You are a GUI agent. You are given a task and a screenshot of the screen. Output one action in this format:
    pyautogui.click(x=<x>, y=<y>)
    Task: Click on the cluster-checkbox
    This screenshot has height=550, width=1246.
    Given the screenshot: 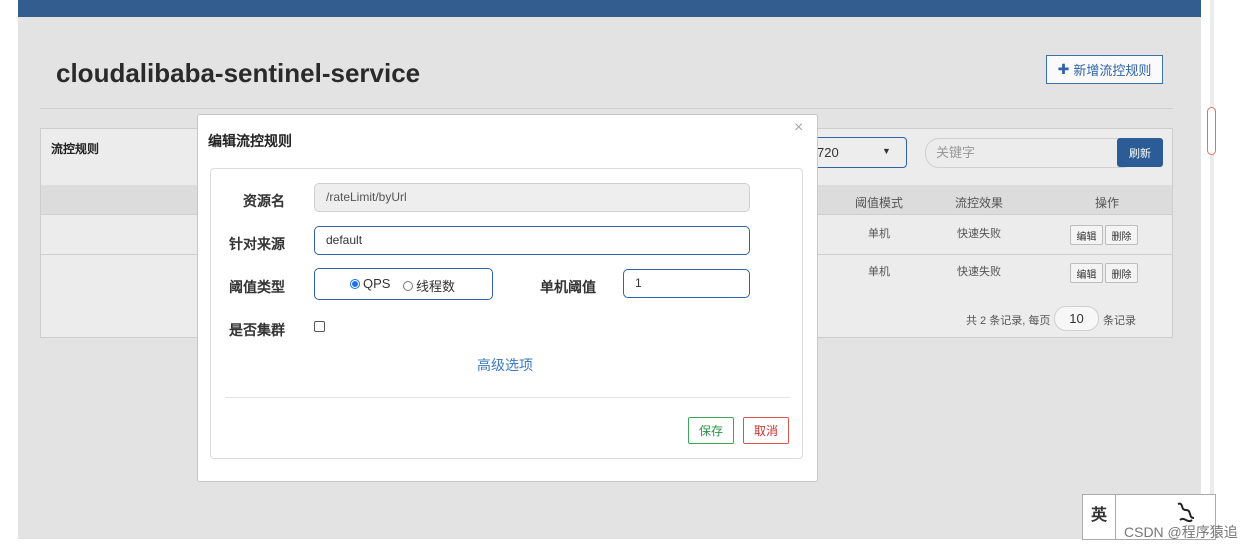 What is the action you would take?
    pyautogui.click(x=319, y=326)
    